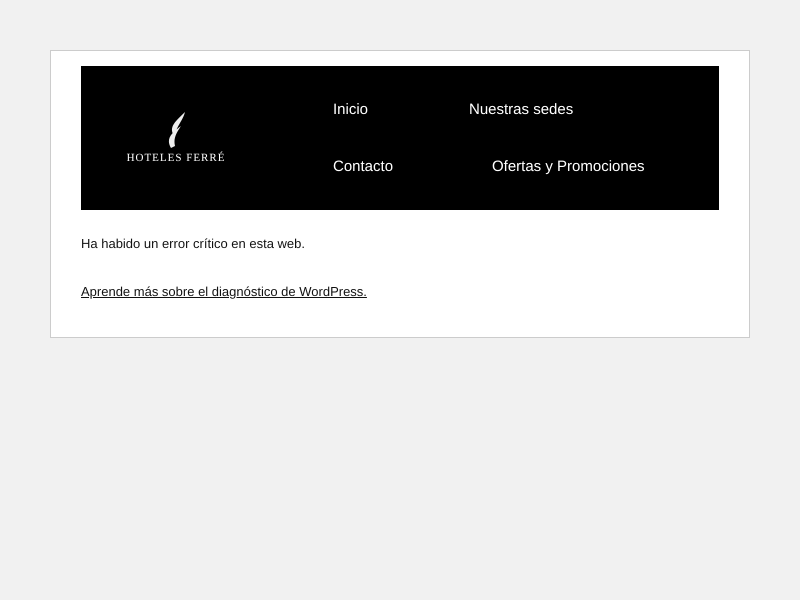 This screenshot has height=600, width=800. Describe the element at coordinates (568, 166) in the screenshot. I see `nav-link: Ofertas y Promociones` at that location.